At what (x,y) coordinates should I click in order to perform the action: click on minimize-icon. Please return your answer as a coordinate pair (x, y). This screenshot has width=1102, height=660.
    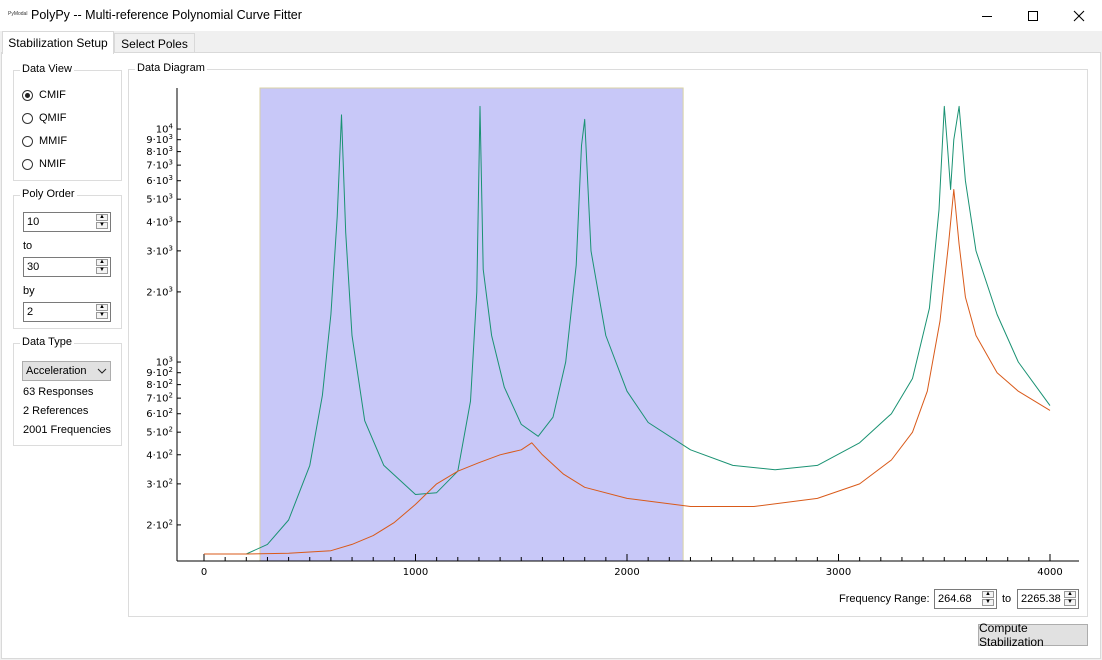
    Looking at the image, I should click on (987, 16).